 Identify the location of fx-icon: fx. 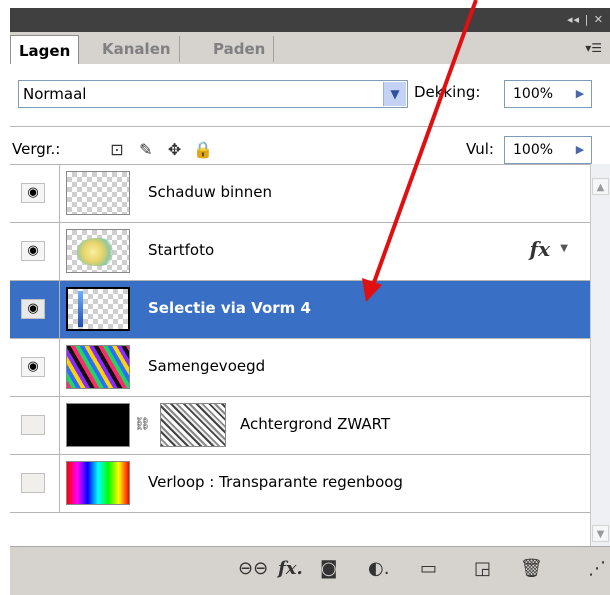
(539, 249).